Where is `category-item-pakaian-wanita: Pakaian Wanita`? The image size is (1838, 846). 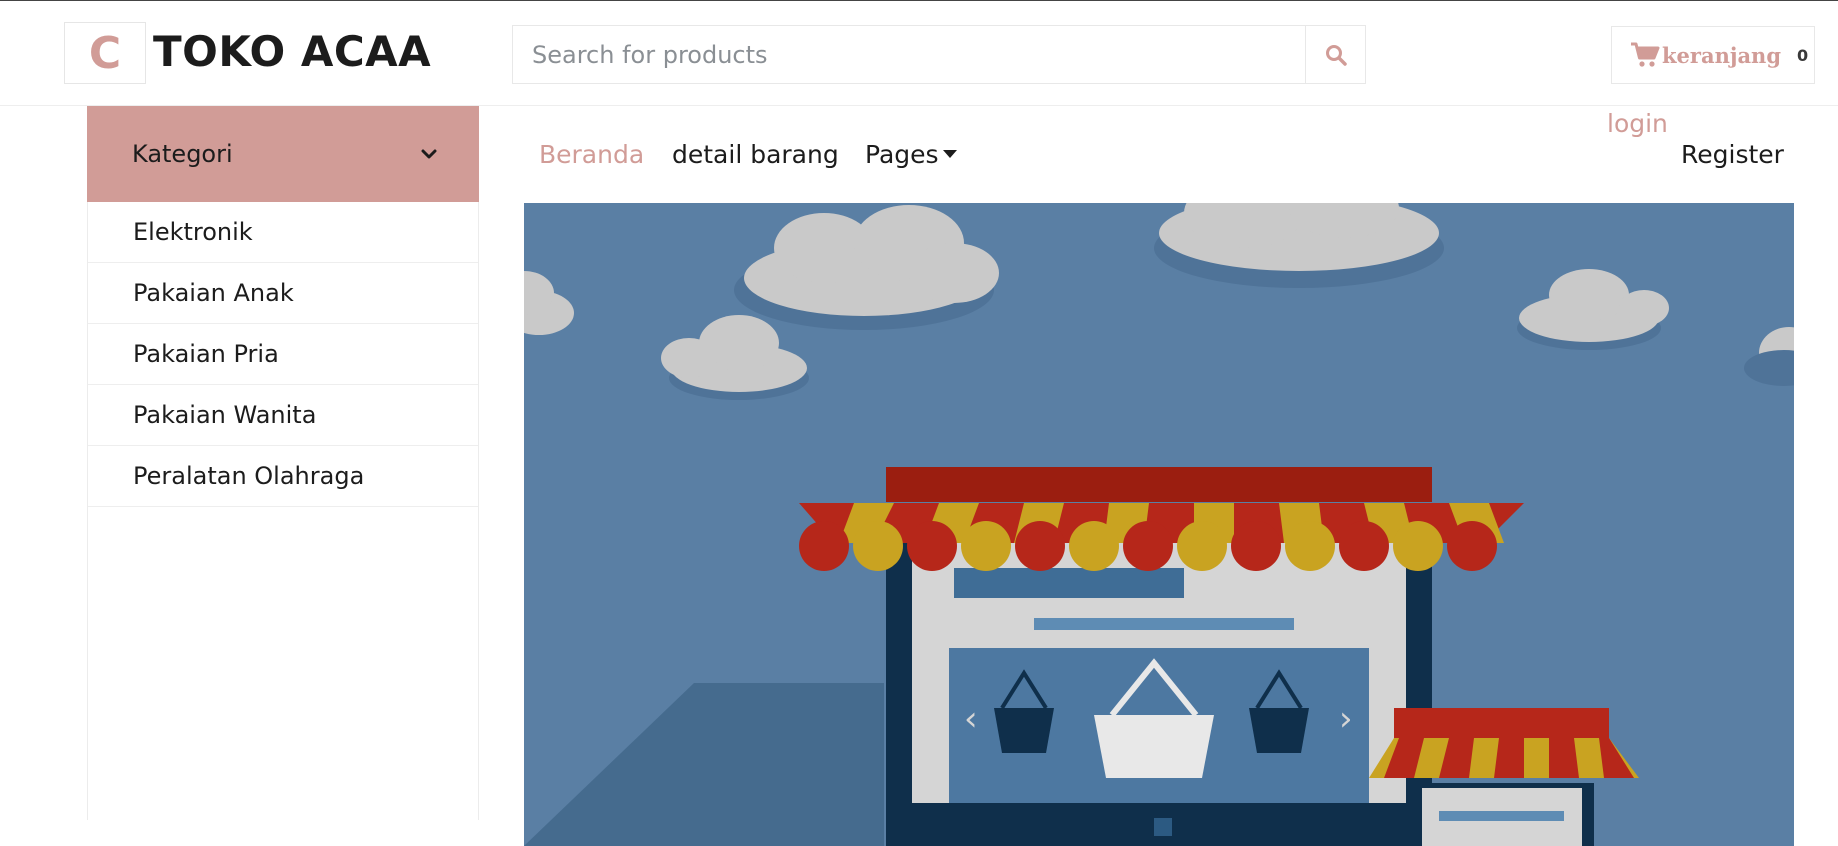 category-item-pakaian-wanita: Pakaian Wanita is located at coordinates (283, 415).